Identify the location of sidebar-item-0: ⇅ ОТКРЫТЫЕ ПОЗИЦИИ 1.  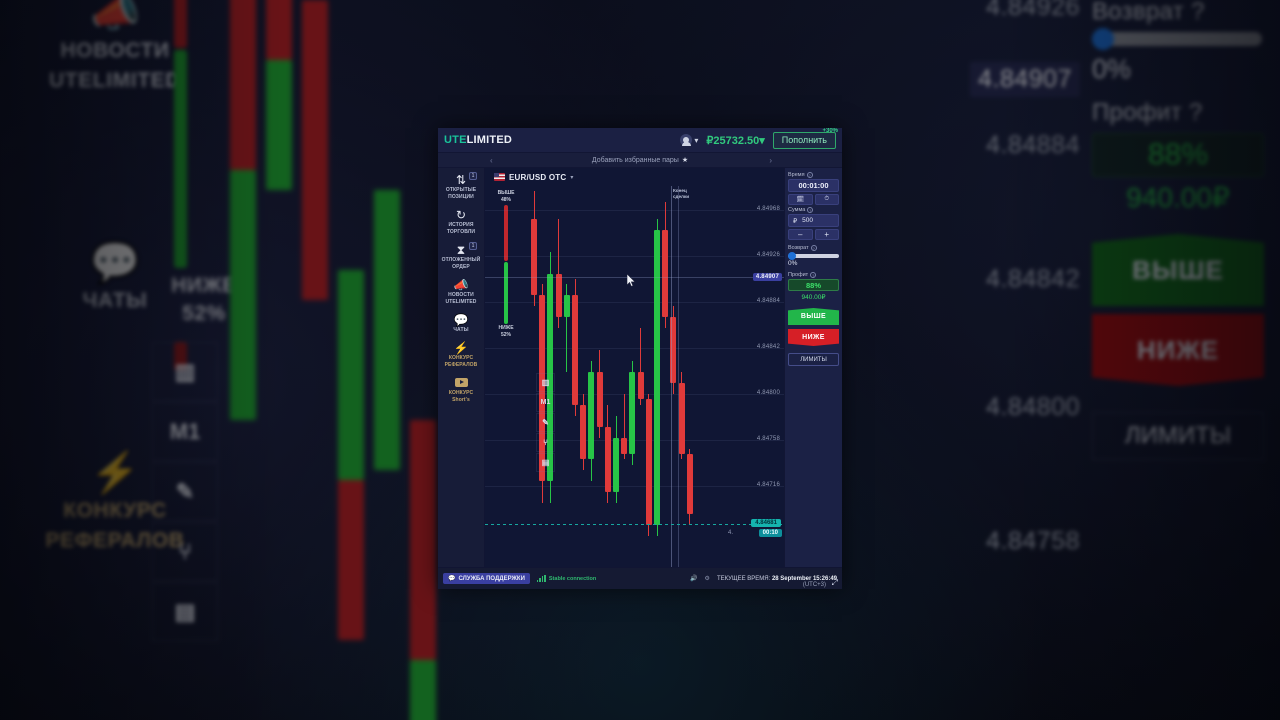
(461, 187).